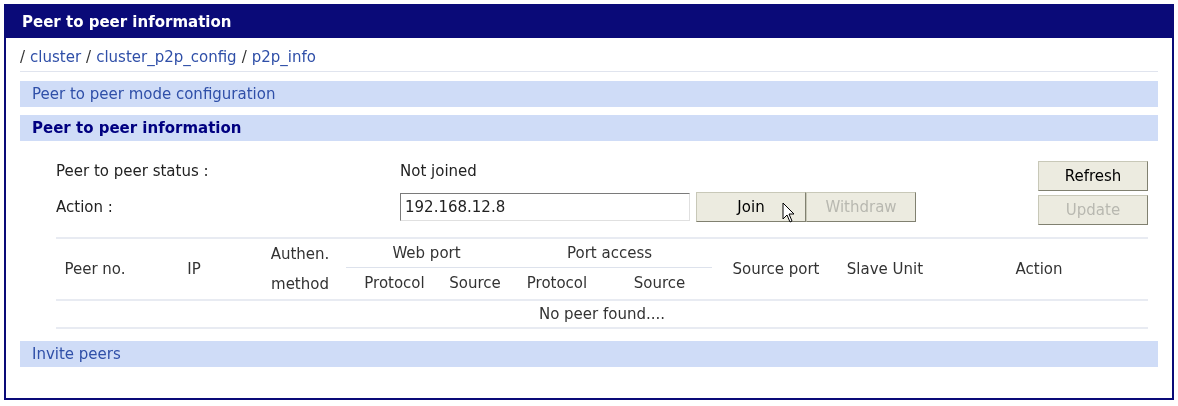 The width and height of the screenshot is (1178, 406). Describe the element at coordinates (885, 269) in the screenshot. I see `column-header: Slave Unit` at that location.